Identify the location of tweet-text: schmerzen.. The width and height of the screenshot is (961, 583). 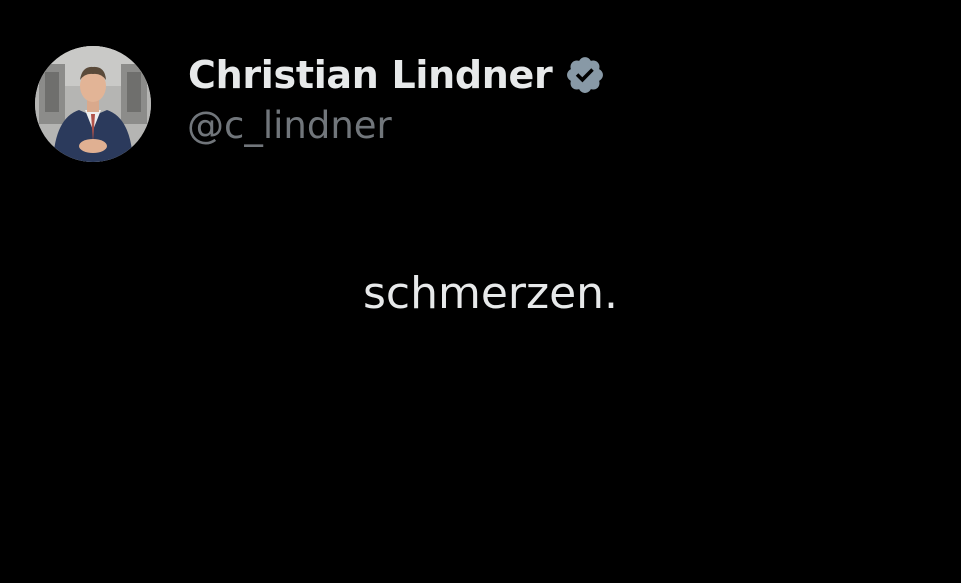
(490, 293).